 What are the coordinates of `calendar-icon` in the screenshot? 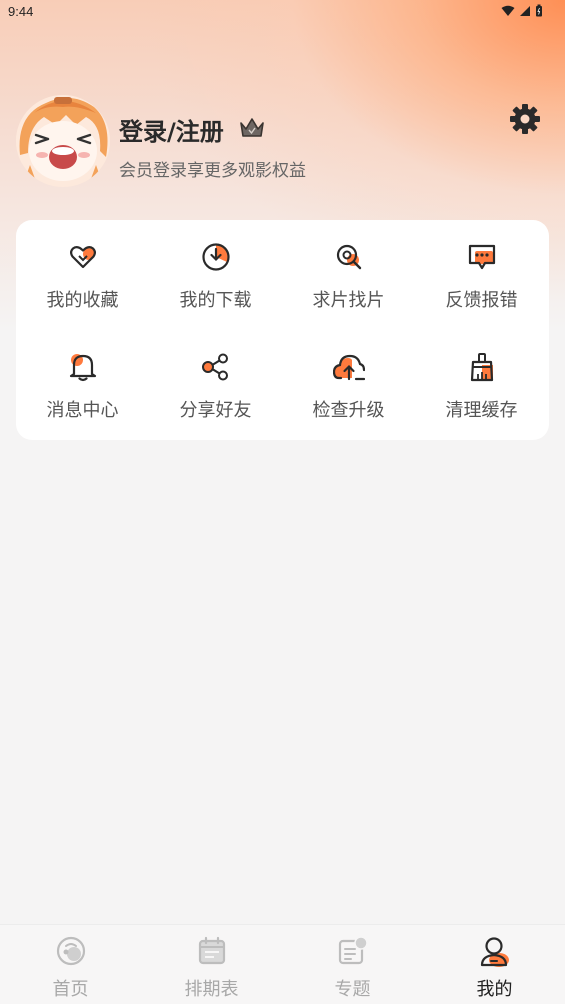 It's located at (211, 950).